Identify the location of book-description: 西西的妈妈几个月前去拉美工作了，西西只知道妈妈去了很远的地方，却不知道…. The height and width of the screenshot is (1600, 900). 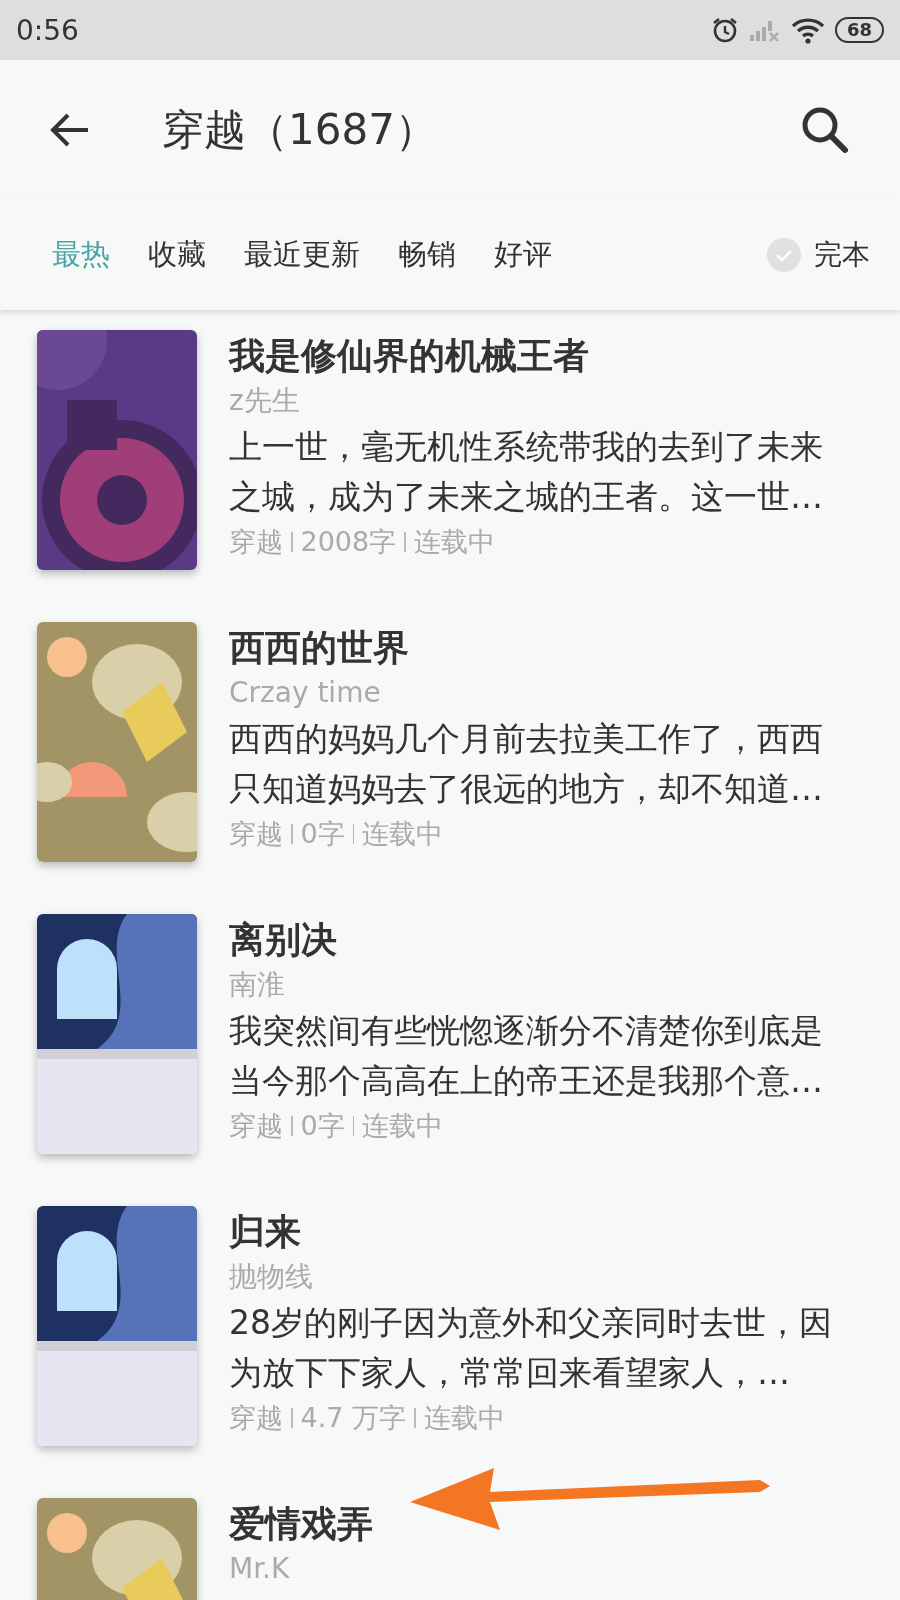
(526, 764).